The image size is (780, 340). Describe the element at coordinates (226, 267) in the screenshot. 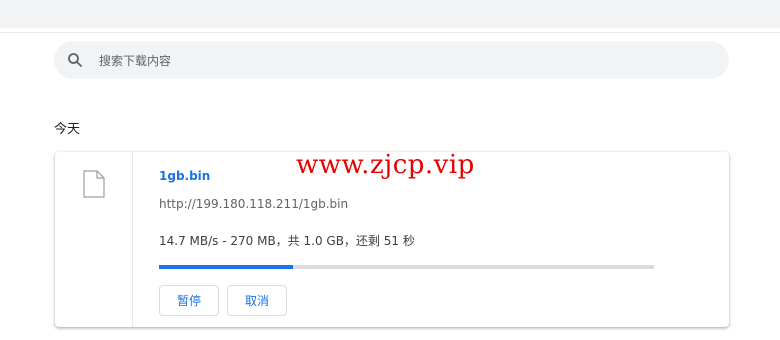

I see `download-progress-fill` at that location.